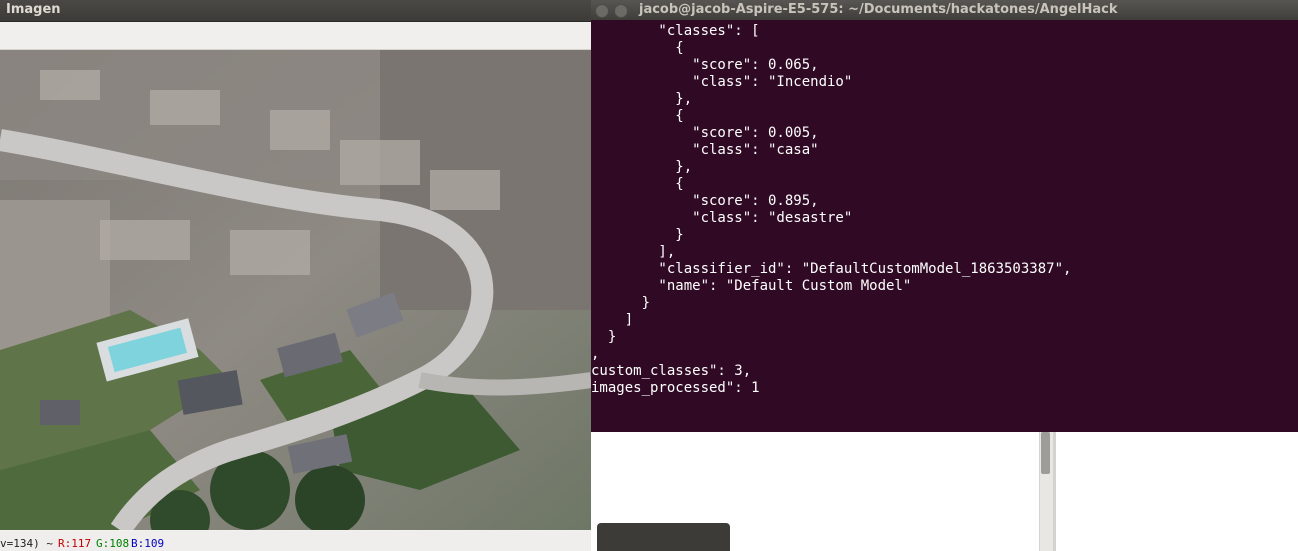  What do you see at coordinates (148, 543) in the screenshot?
I see `blue-value: B:109` at bounding box center [148, 543].